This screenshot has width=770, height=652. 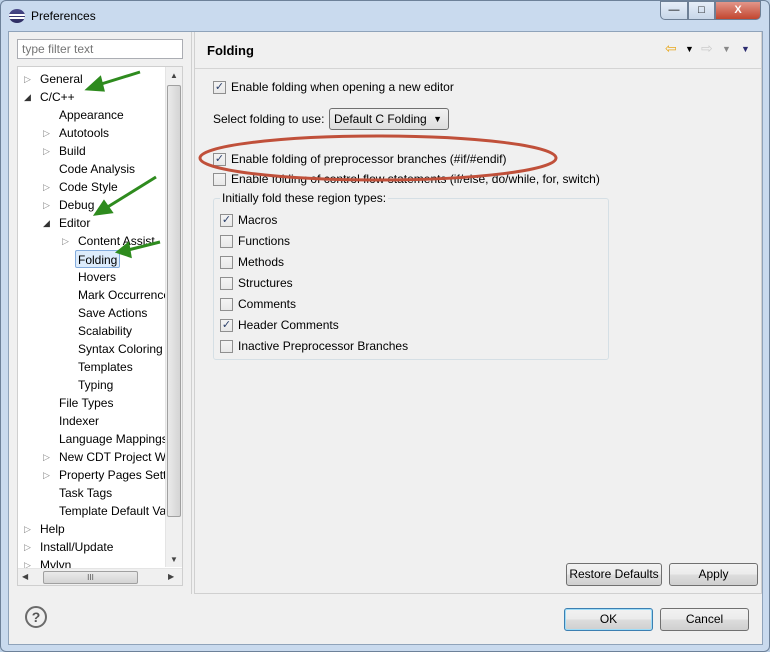 I want to click on forward-arrow-icon: ⇨, so click(x=707, y=48).